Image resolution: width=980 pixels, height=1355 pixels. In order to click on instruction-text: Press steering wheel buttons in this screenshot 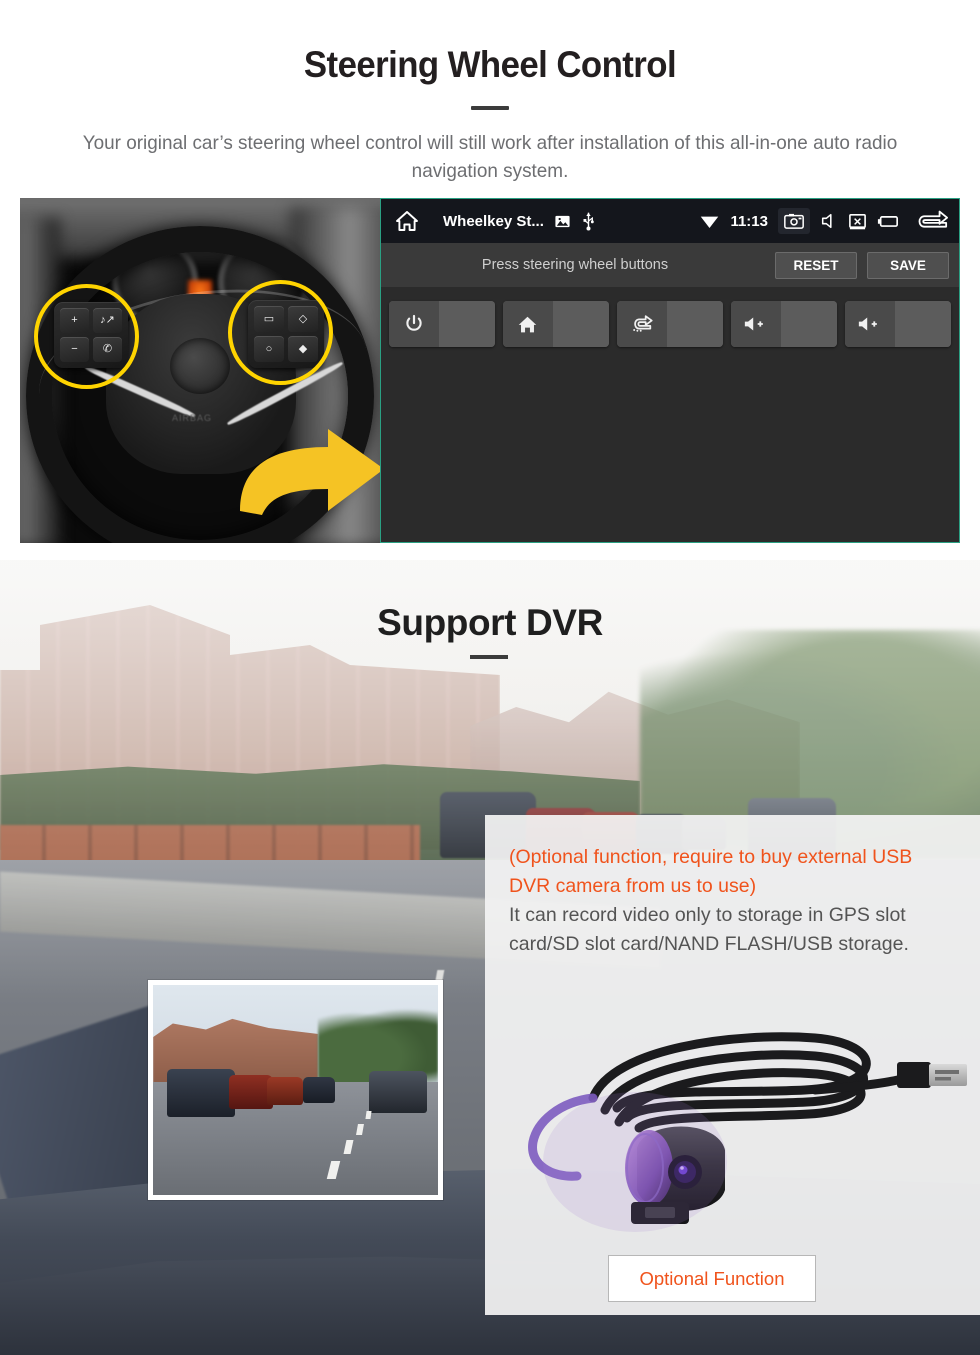, I will do `click(575, 265)`.